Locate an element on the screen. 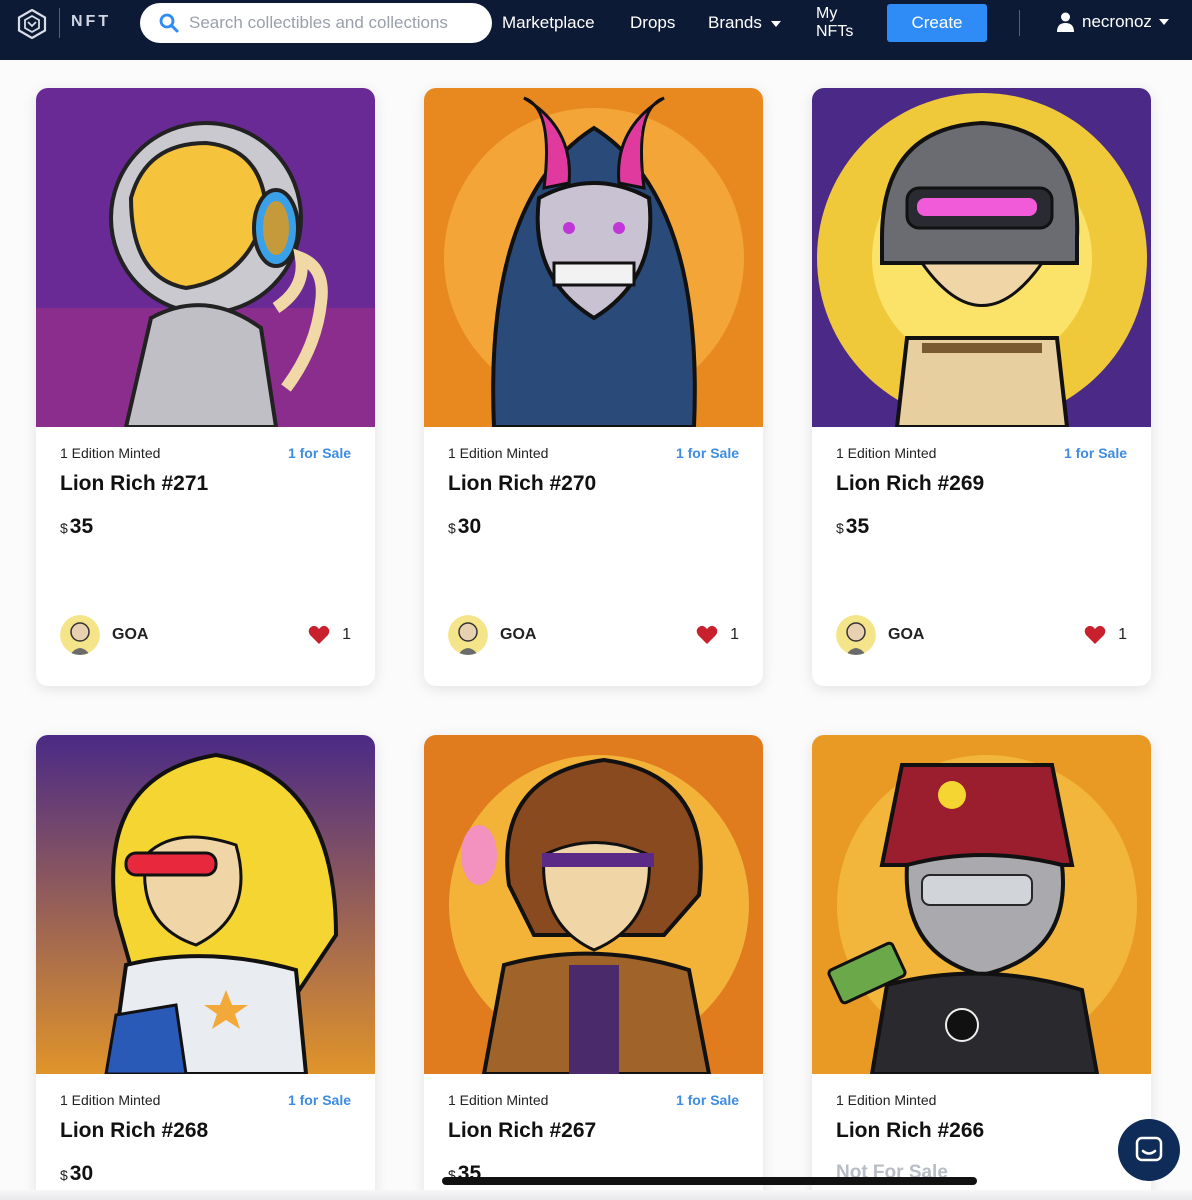  nft-title: Lion Rich #271 is located at coordinates (134, 484).